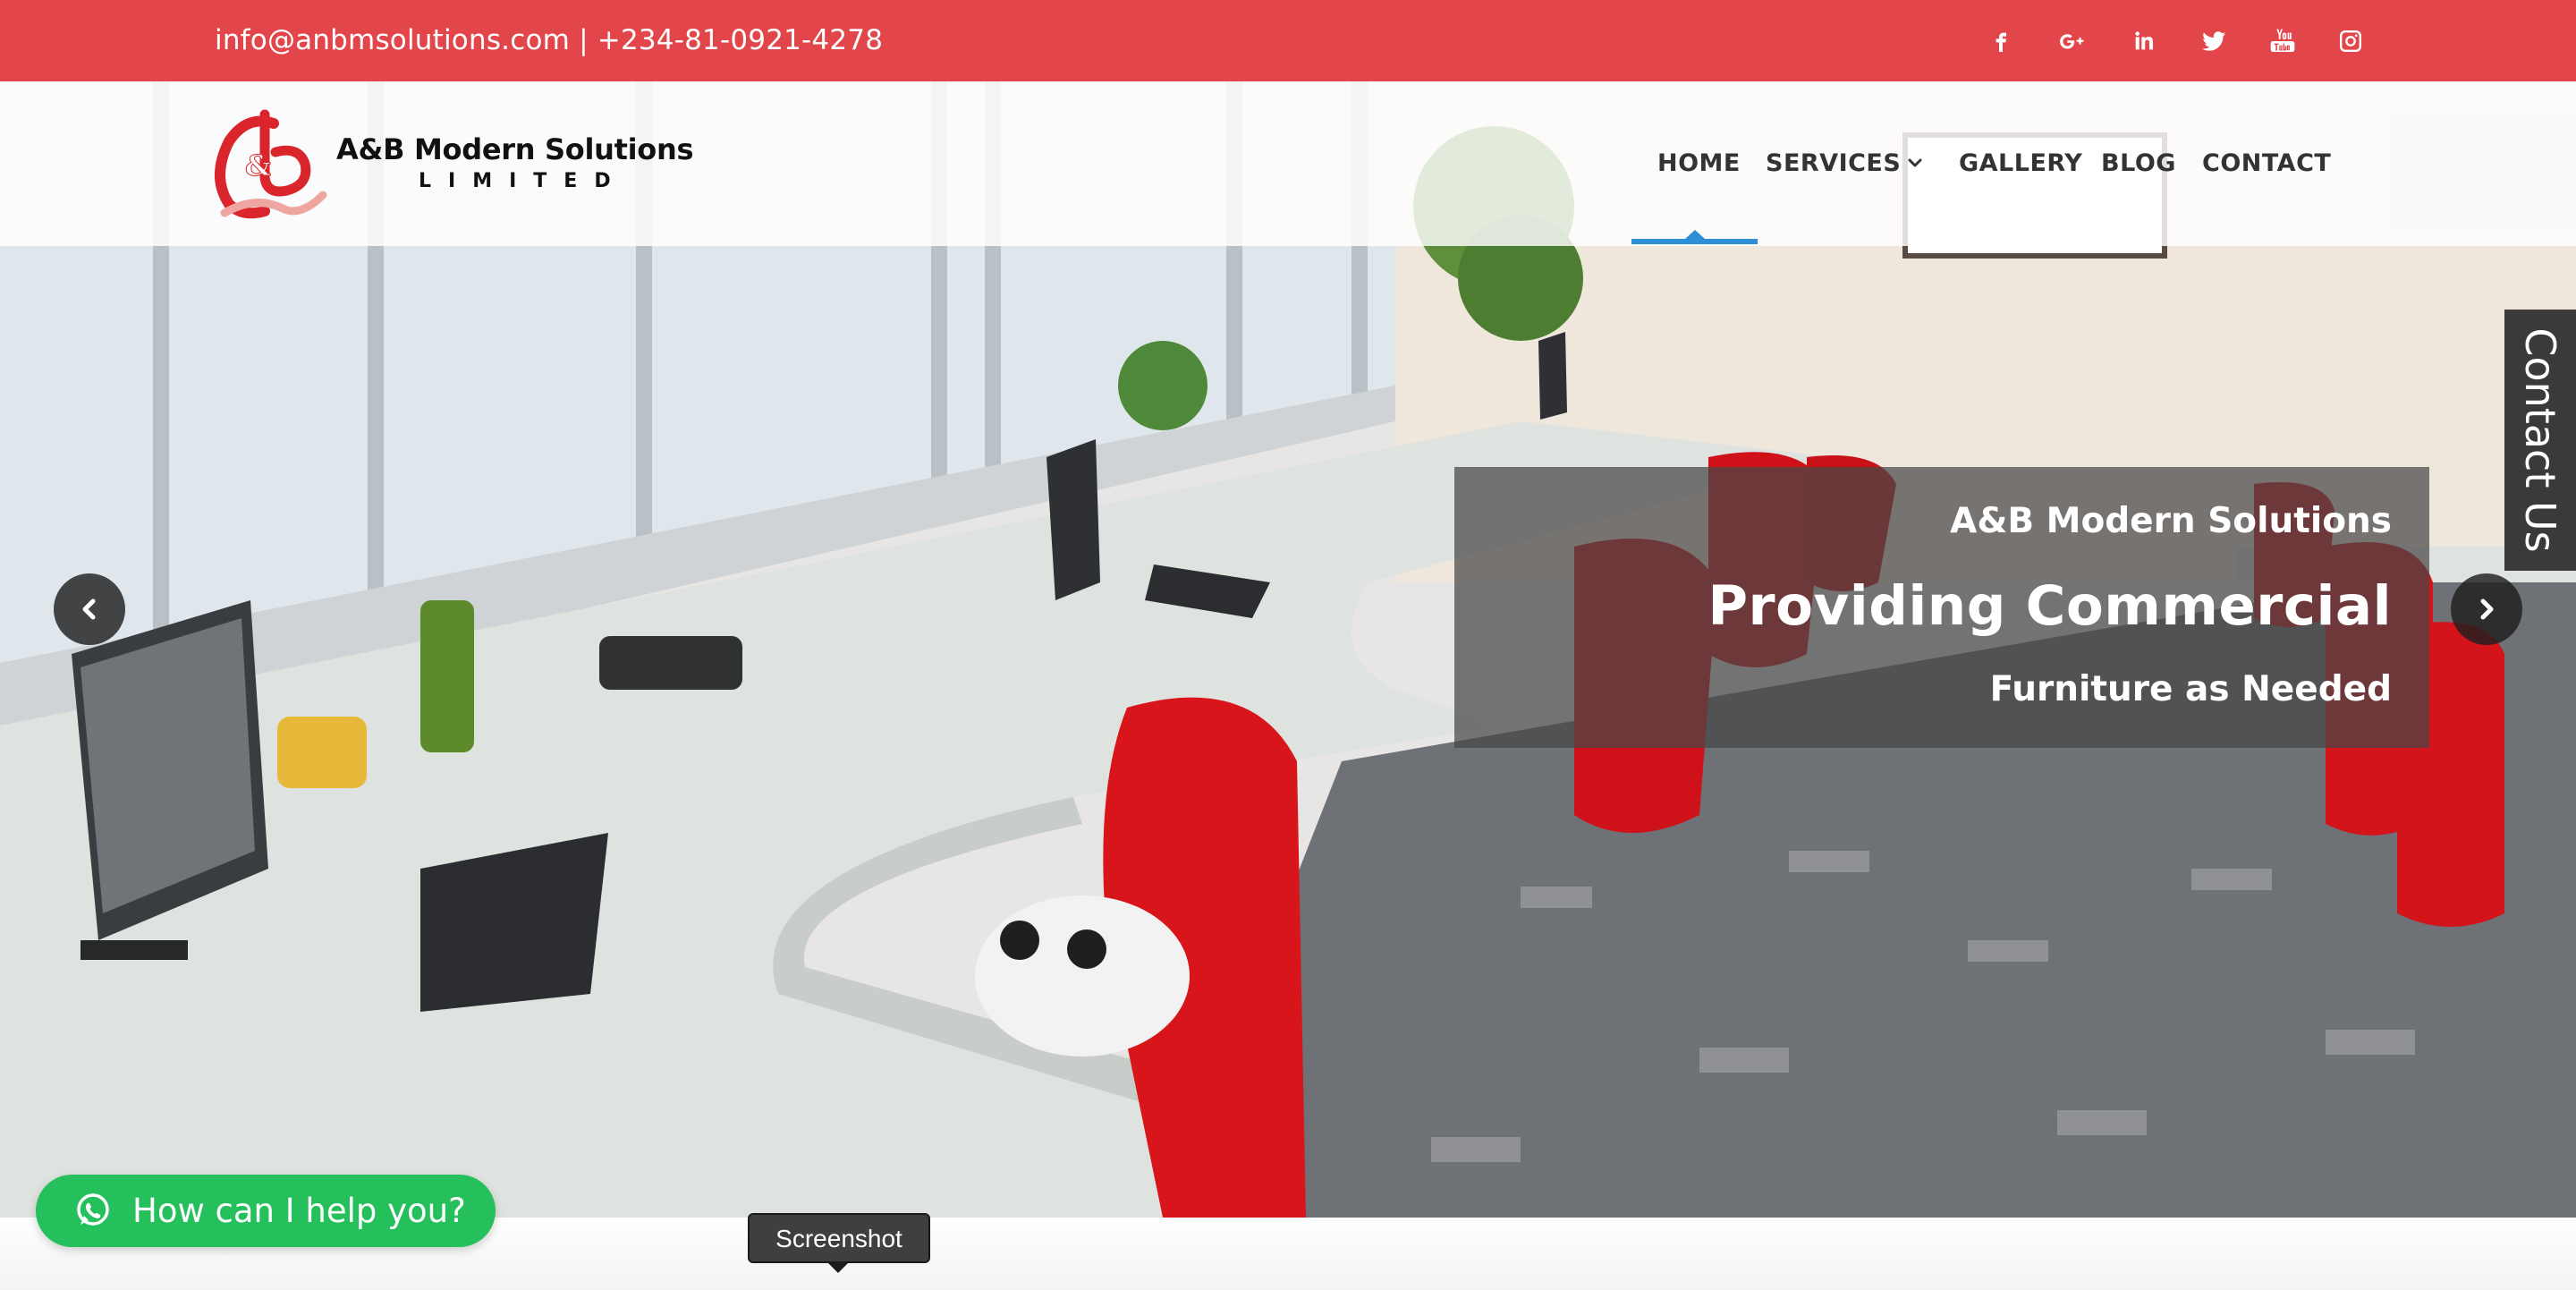  Describe the element at coordinates (2001, 41) in the screenshot. I see `facebook-icon` at that location.